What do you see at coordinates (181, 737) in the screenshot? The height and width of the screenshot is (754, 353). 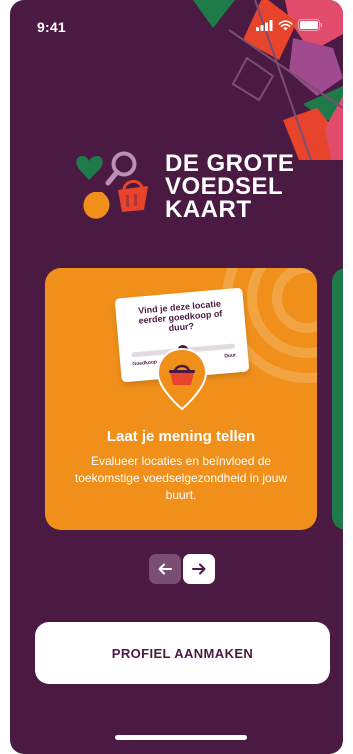 I see `home-indicator` at bounding box center [181, 737].